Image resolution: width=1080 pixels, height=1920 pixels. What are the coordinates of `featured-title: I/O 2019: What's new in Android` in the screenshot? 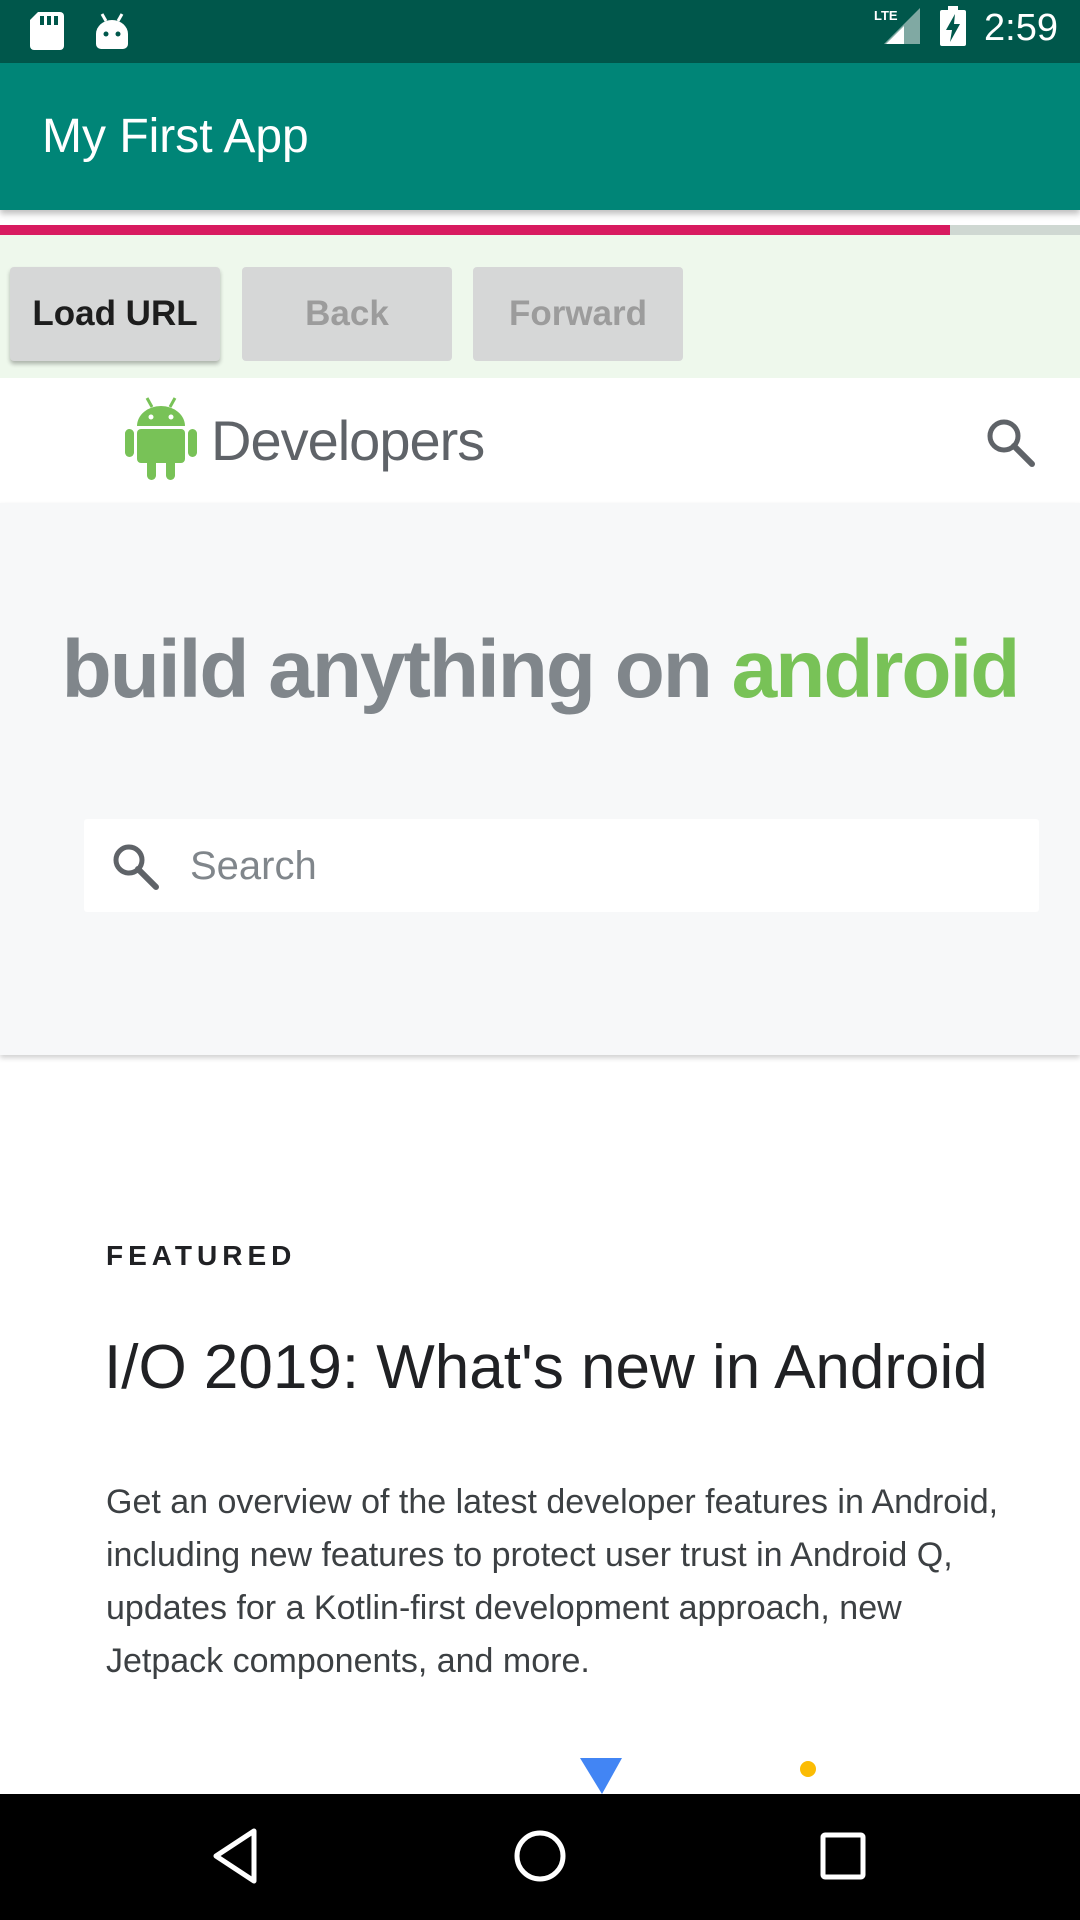 It's located at (546, 1367).